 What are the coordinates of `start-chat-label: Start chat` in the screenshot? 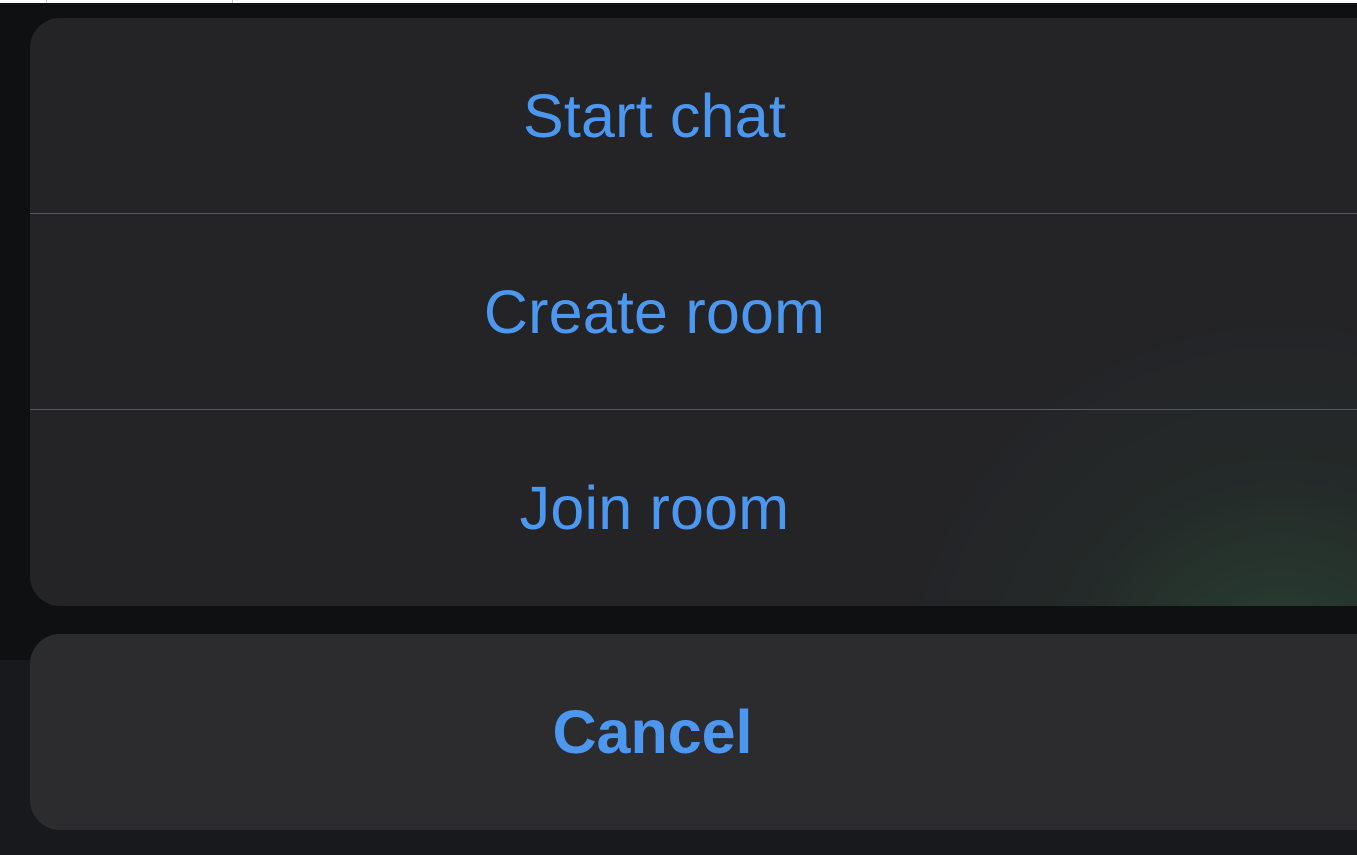 It's located at (654, 115).